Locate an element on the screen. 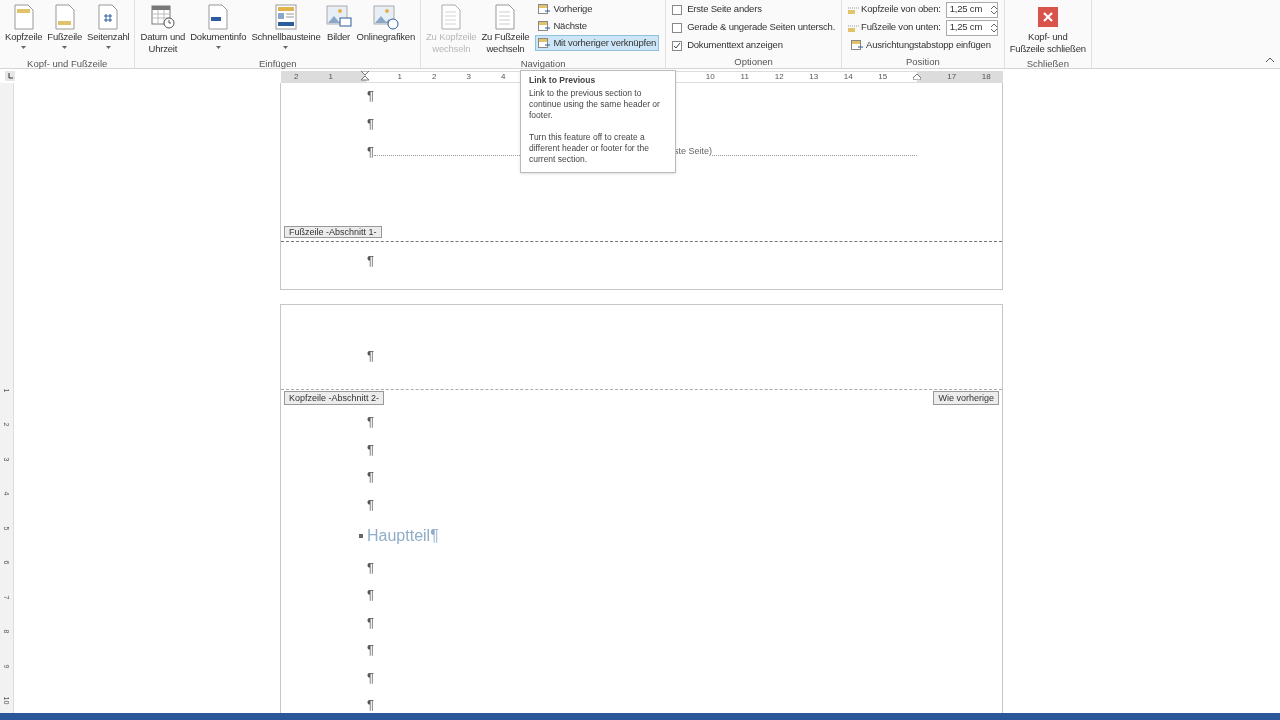  ribbon-button: Onlinegrafiken is located at coordinates (385, 29).